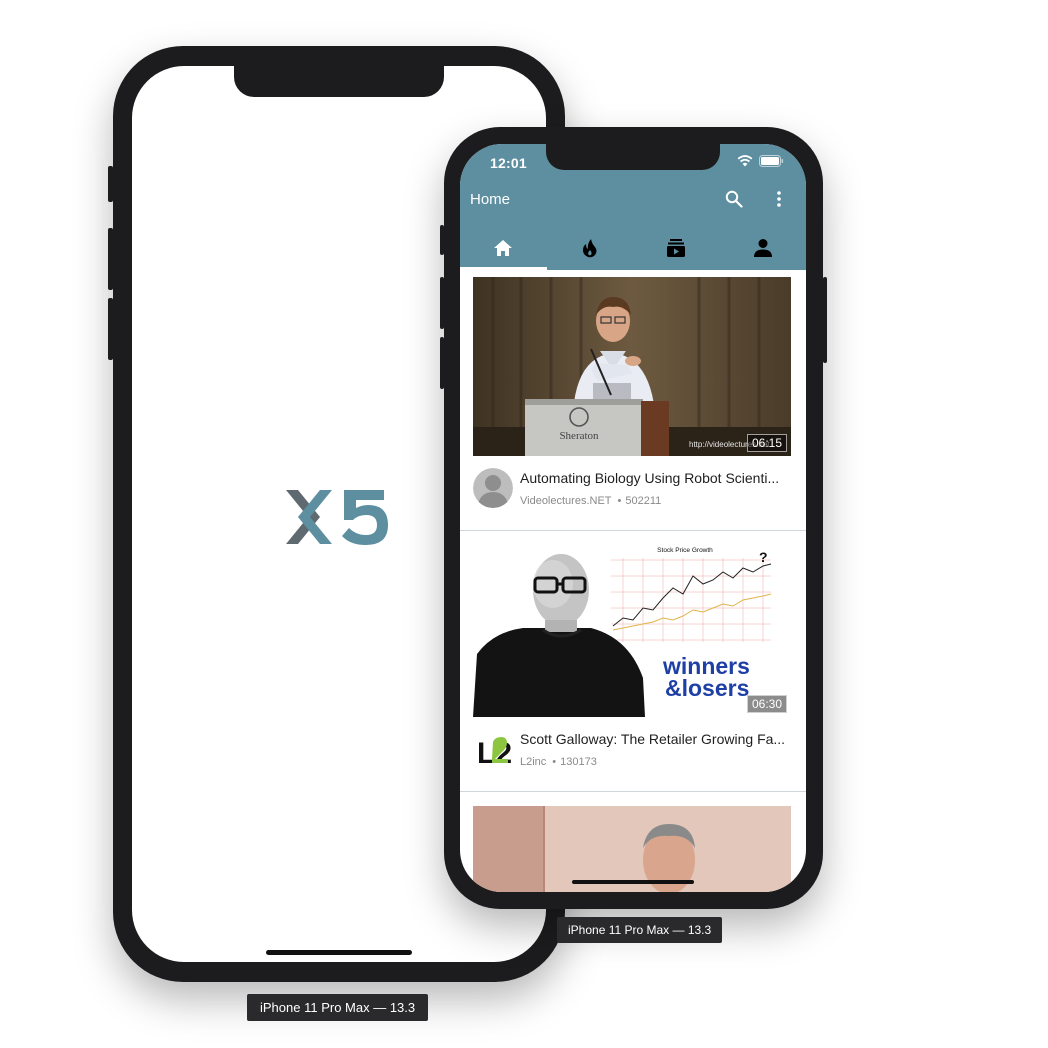 The image size is (1048, 1048). What do you see at coordinates (566, 501) in the screenshot?
I see `channel-name: Videolectures.NET` at bounding box center [566, 501].